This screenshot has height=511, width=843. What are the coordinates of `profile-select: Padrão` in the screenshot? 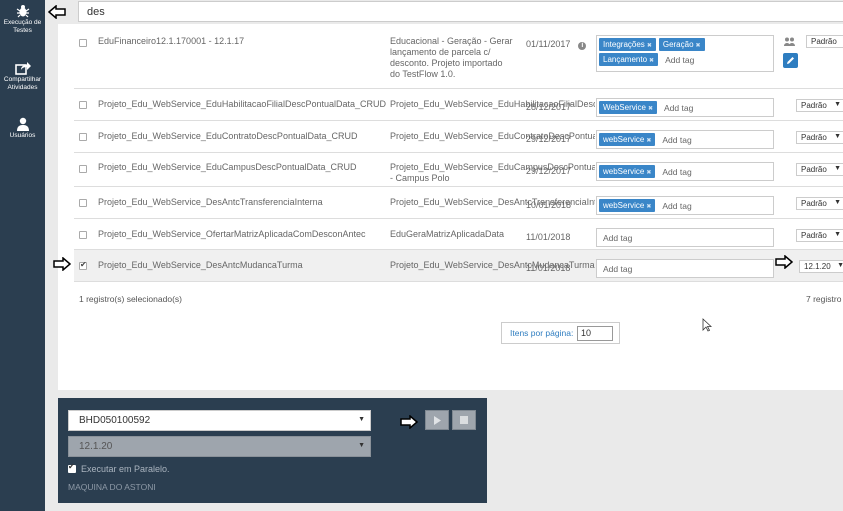 It's located at (824, 41).